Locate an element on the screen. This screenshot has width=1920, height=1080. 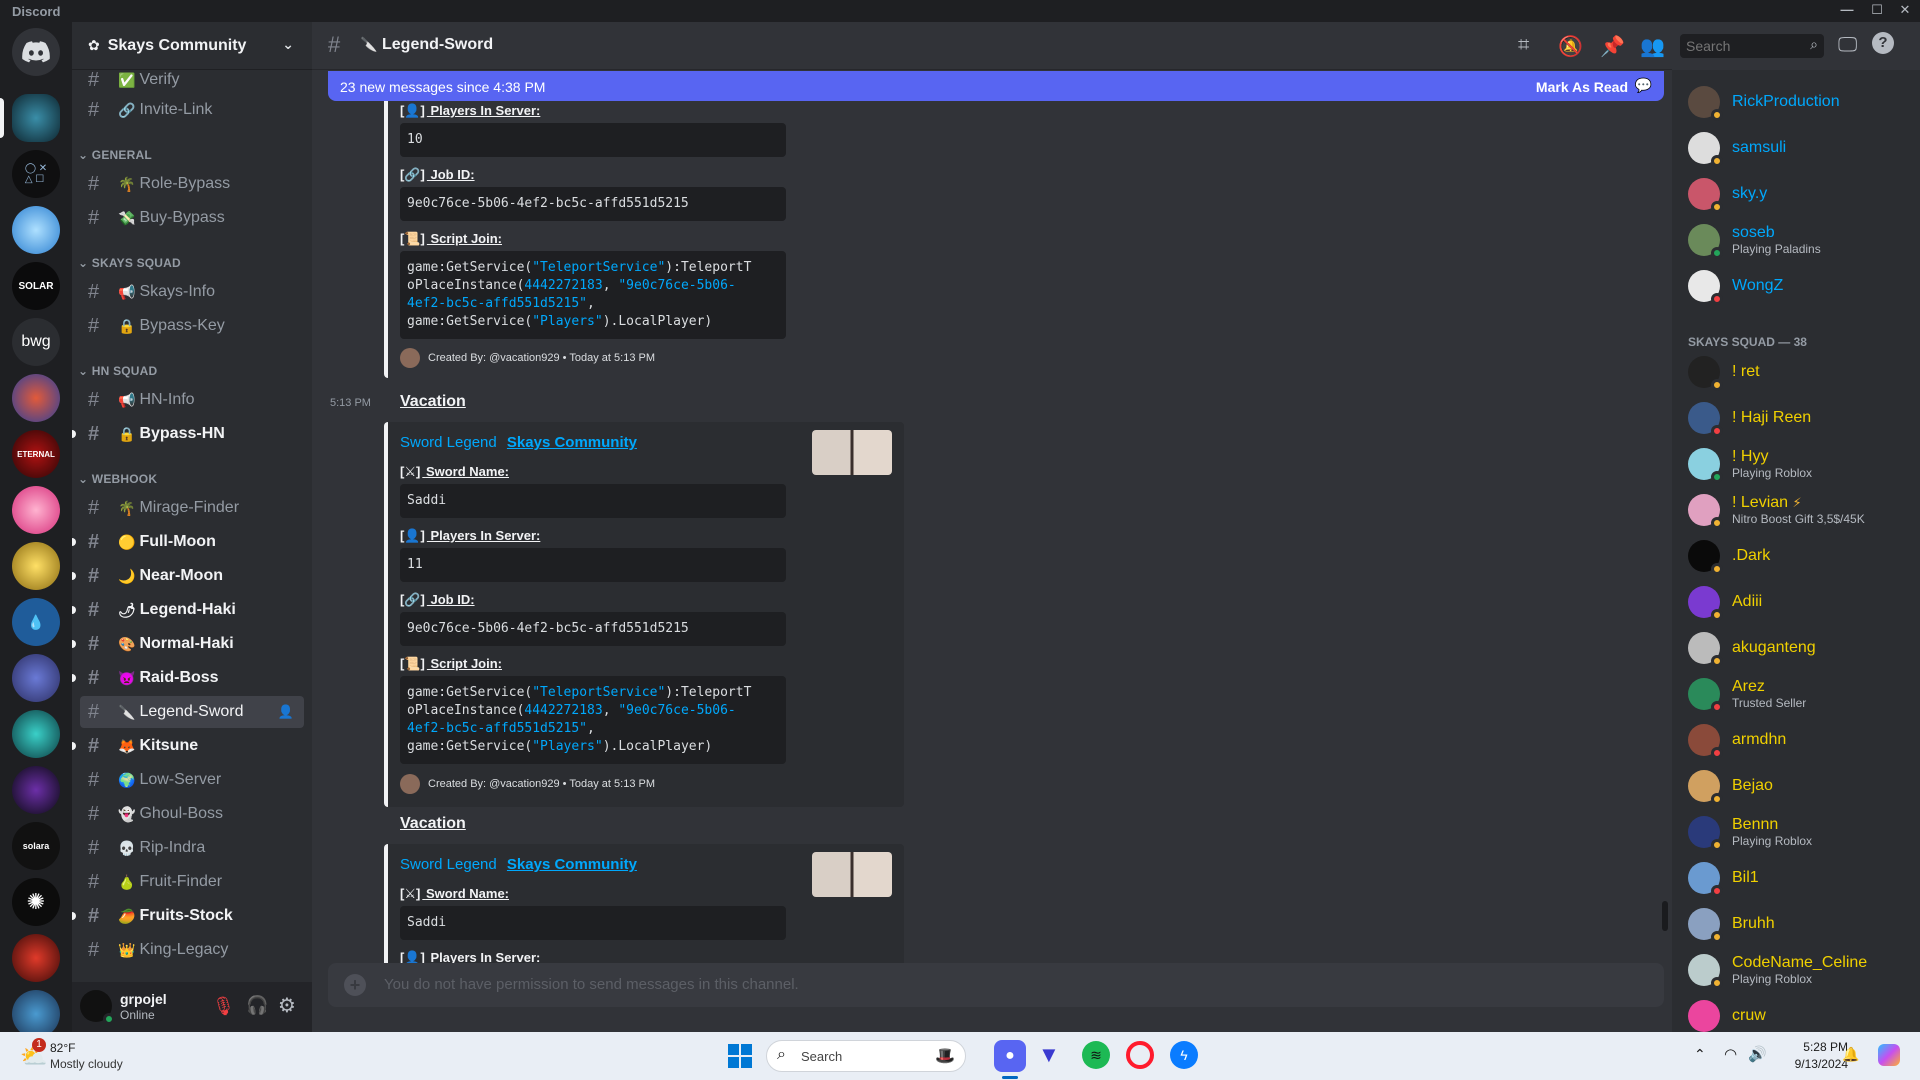
member-item: ! ret is located at coordinates (1796, 372).